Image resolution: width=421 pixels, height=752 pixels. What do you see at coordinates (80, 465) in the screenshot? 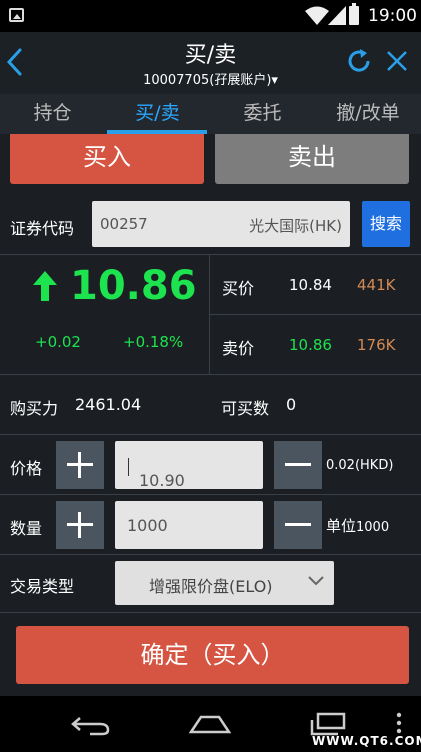
I see `price-increase-button` at bounding box center [80, 465].